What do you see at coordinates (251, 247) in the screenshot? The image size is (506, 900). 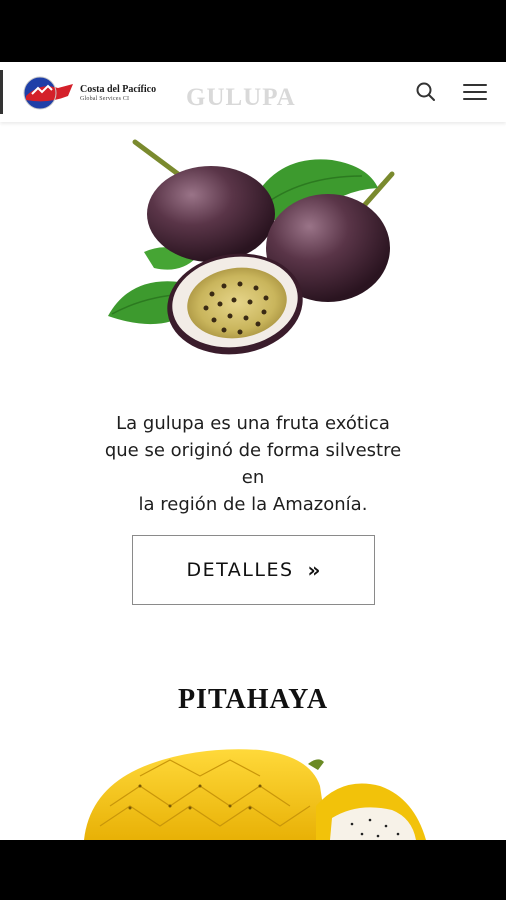 I see `passion-fruit-image` at bounding box center [251, 247].